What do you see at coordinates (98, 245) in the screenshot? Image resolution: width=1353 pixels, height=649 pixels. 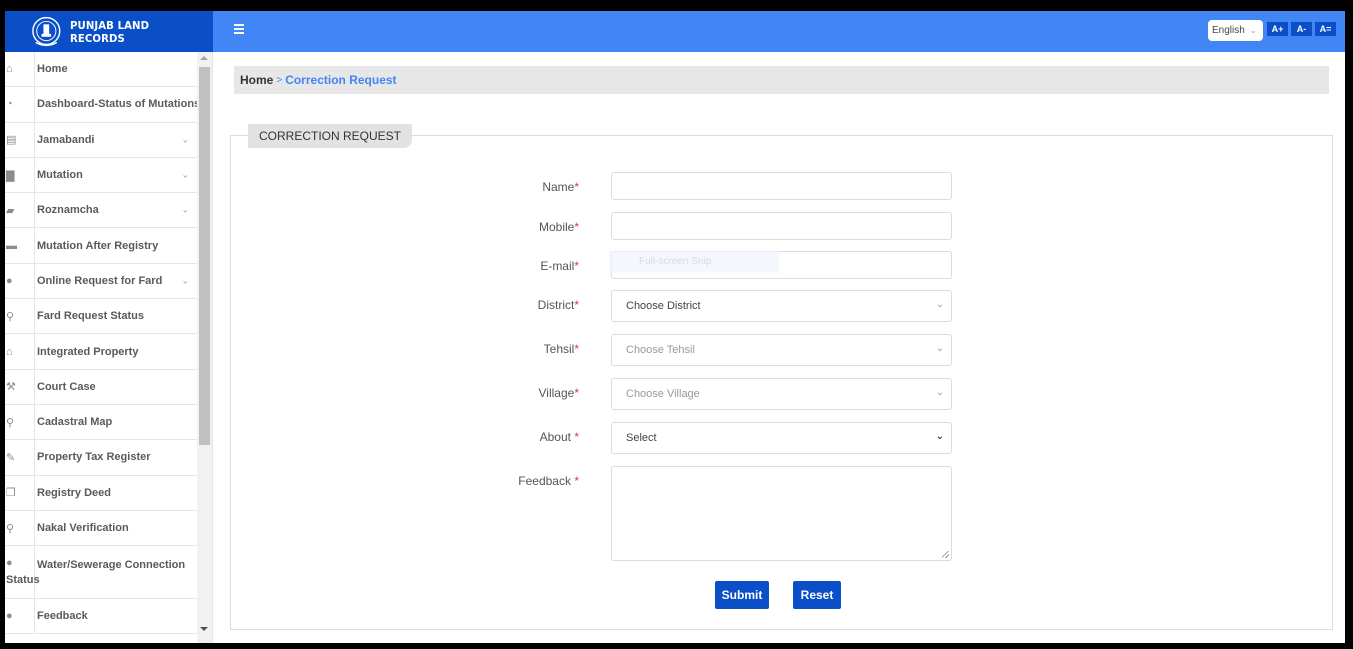 I see `sidebar-item-label: Mutation After Registry` at bounding box center [98, 245].